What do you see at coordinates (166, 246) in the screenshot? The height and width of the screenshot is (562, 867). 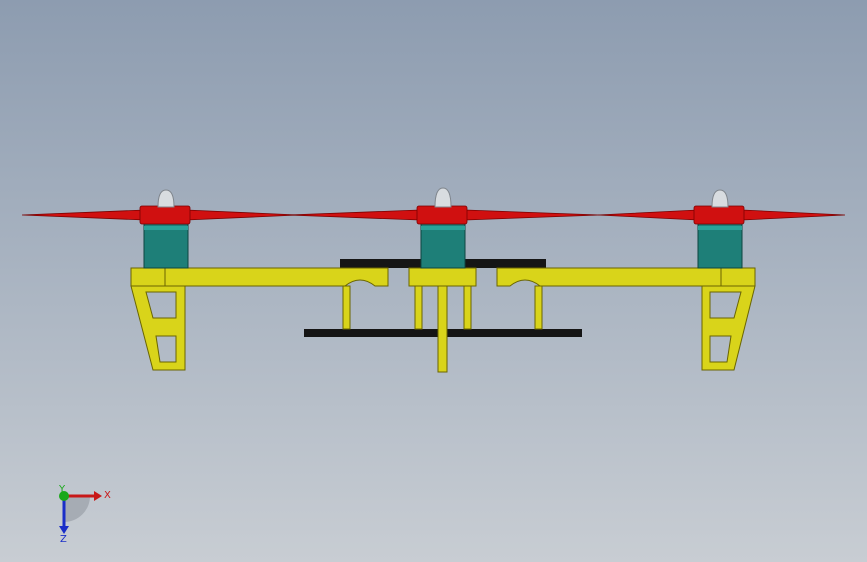 I see `motor-left` at bounding box center [166, 246].